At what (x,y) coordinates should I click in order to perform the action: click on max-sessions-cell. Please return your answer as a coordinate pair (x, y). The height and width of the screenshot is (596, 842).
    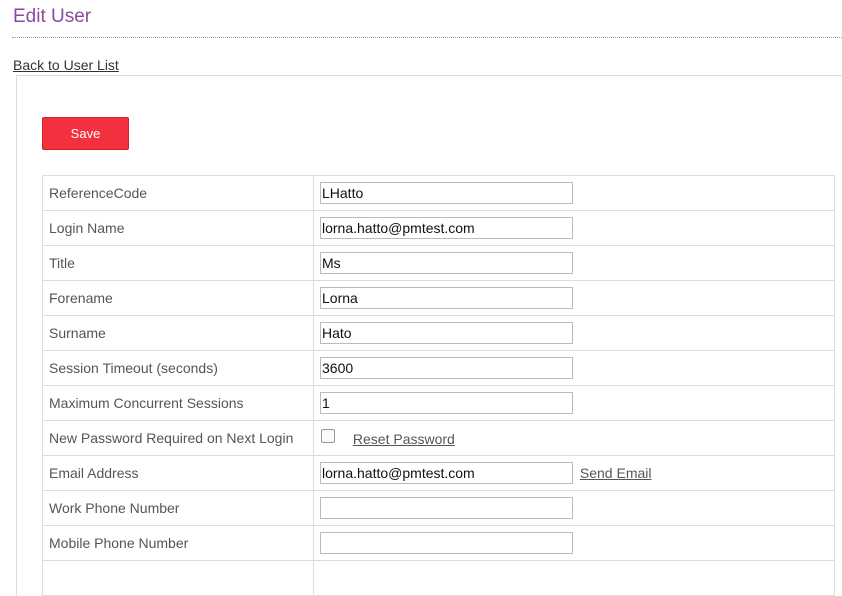
    Looking at the image, I should click on (574, 403).